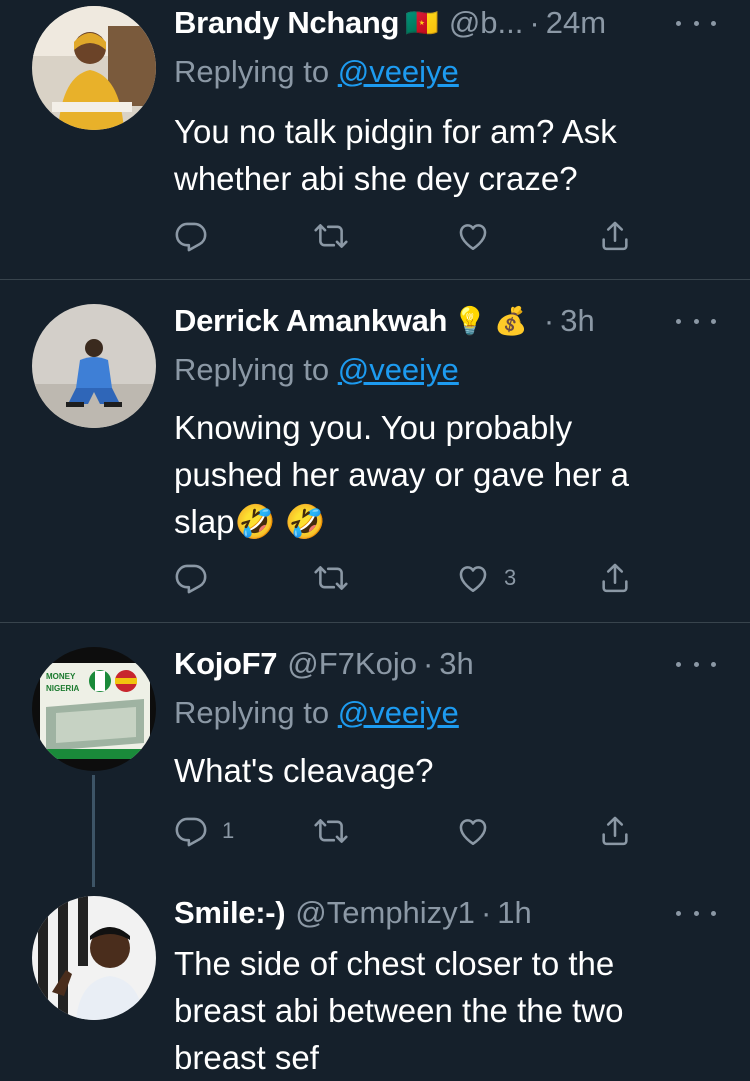 The height and width of the screenshot is (1081, 750). I want to click on thread-line, so click(93, 831).